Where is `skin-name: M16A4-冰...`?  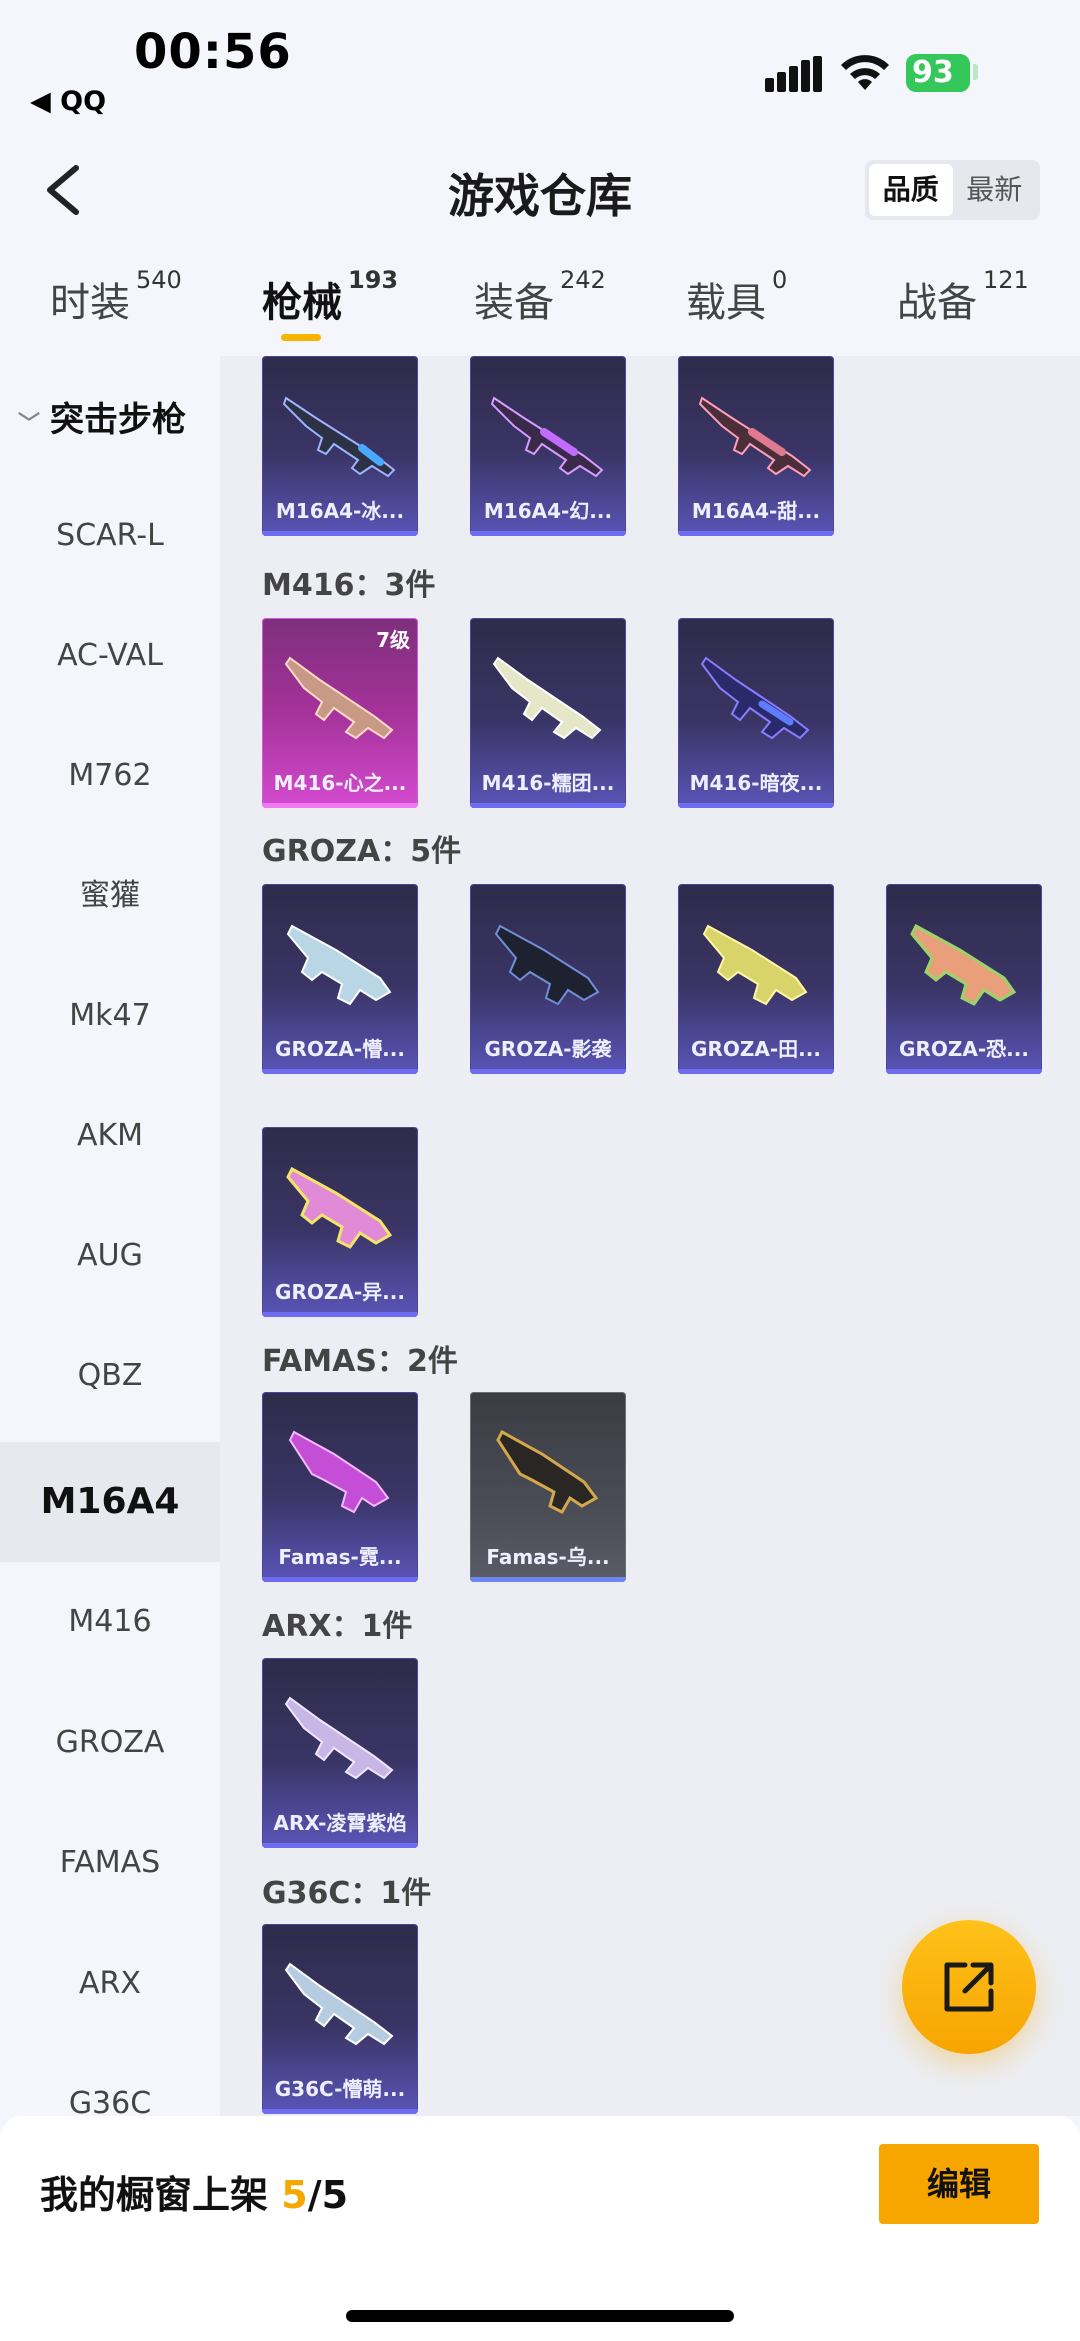
skin-name: M16A4-冰... is located at coordinates (340, 511).